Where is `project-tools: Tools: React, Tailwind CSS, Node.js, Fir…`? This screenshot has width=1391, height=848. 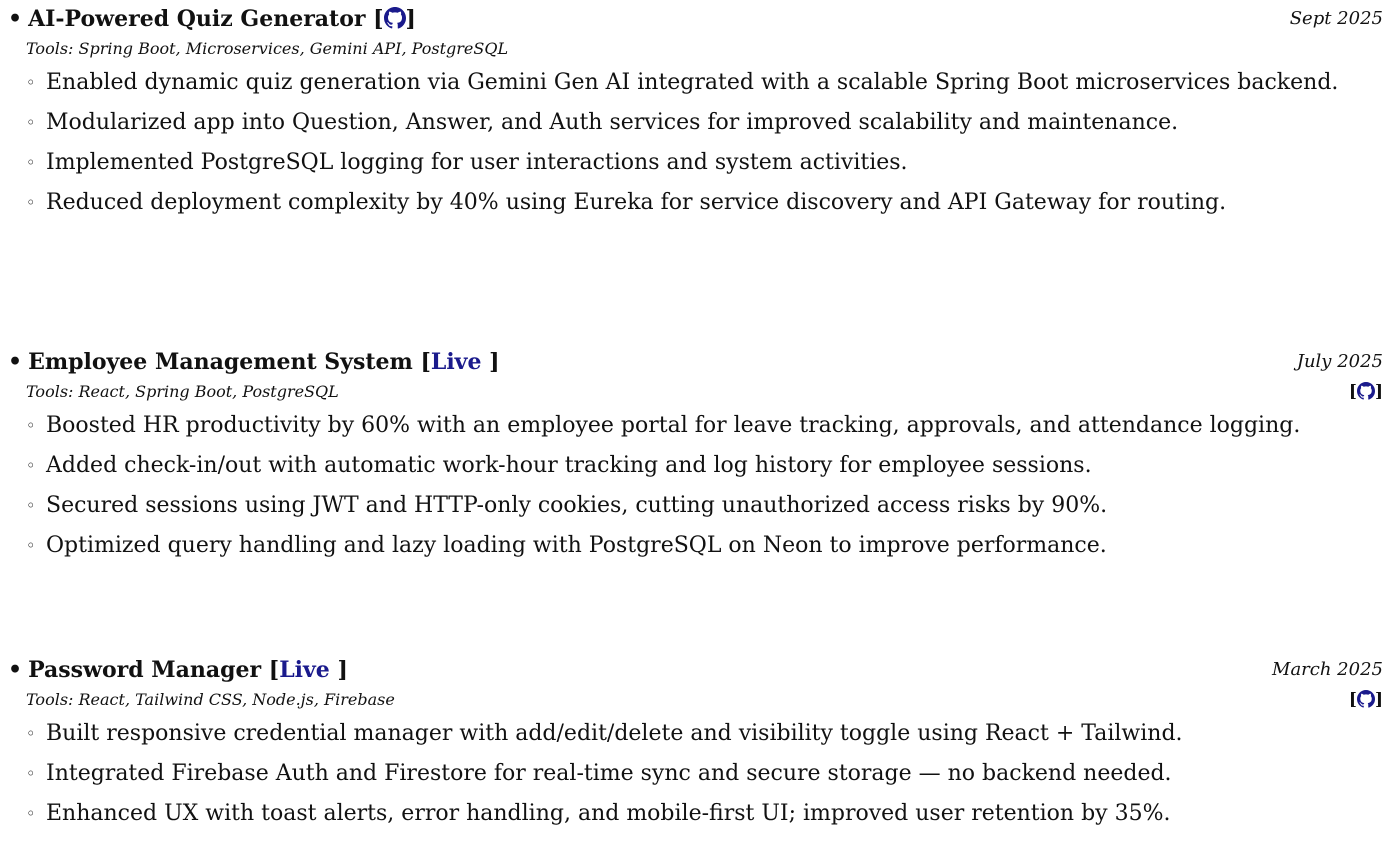 project-tools: Tools: React, Tailwind CSS, Node.js, Fir… is located at coordinates (210, 699).